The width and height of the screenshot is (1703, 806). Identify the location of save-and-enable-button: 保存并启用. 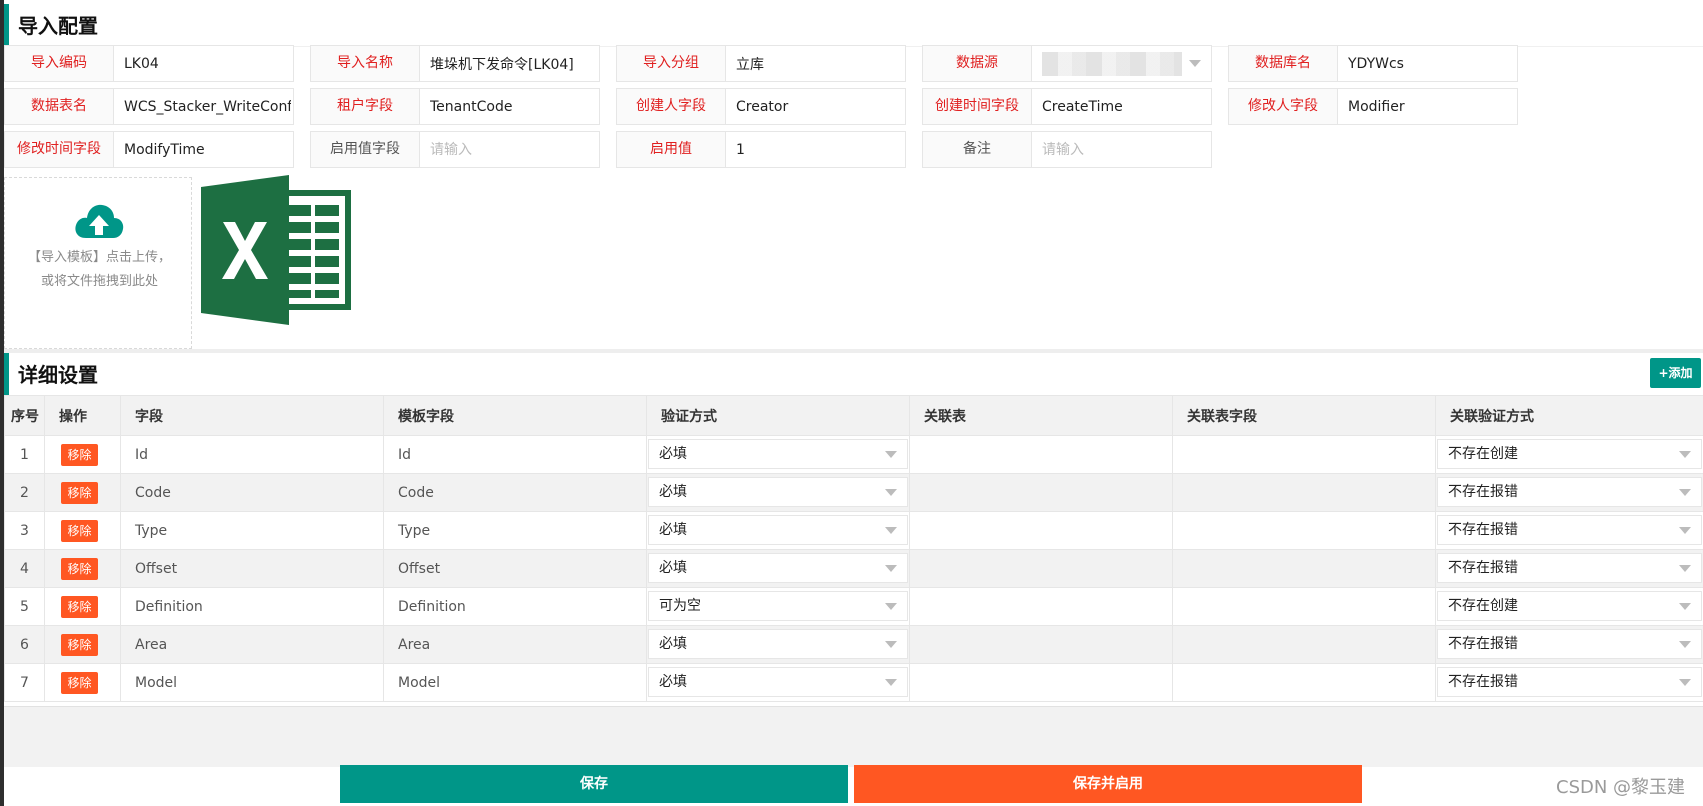
(1108, 784).